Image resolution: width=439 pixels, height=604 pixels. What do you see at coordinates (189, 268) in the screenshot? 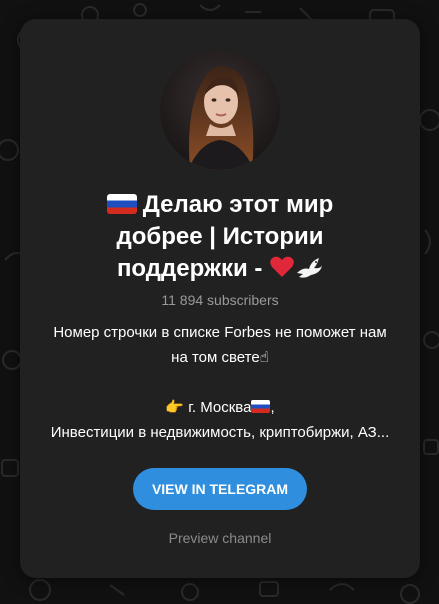
I see `channel-title-line-3: поддержки -` at bounding box center [189, 268].